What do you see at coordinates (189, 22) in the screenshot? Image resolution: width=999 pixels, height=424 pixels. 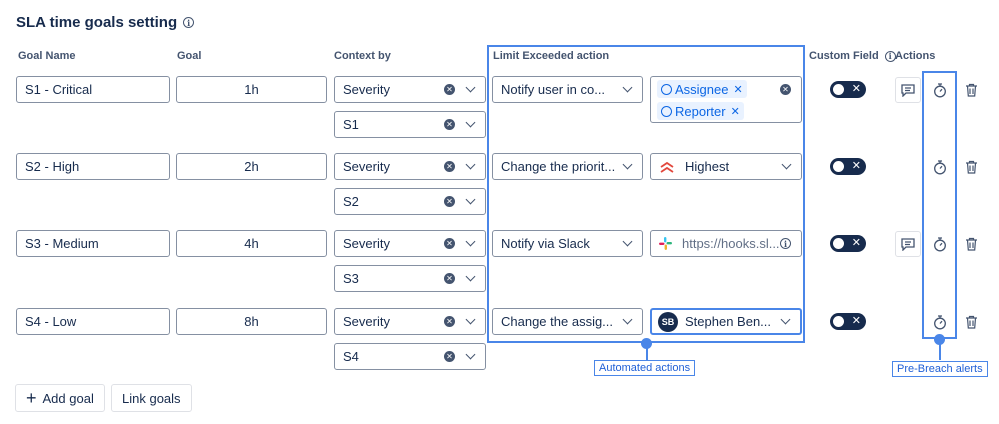 I see `info-icon: i` at bounding box center [189, 22].